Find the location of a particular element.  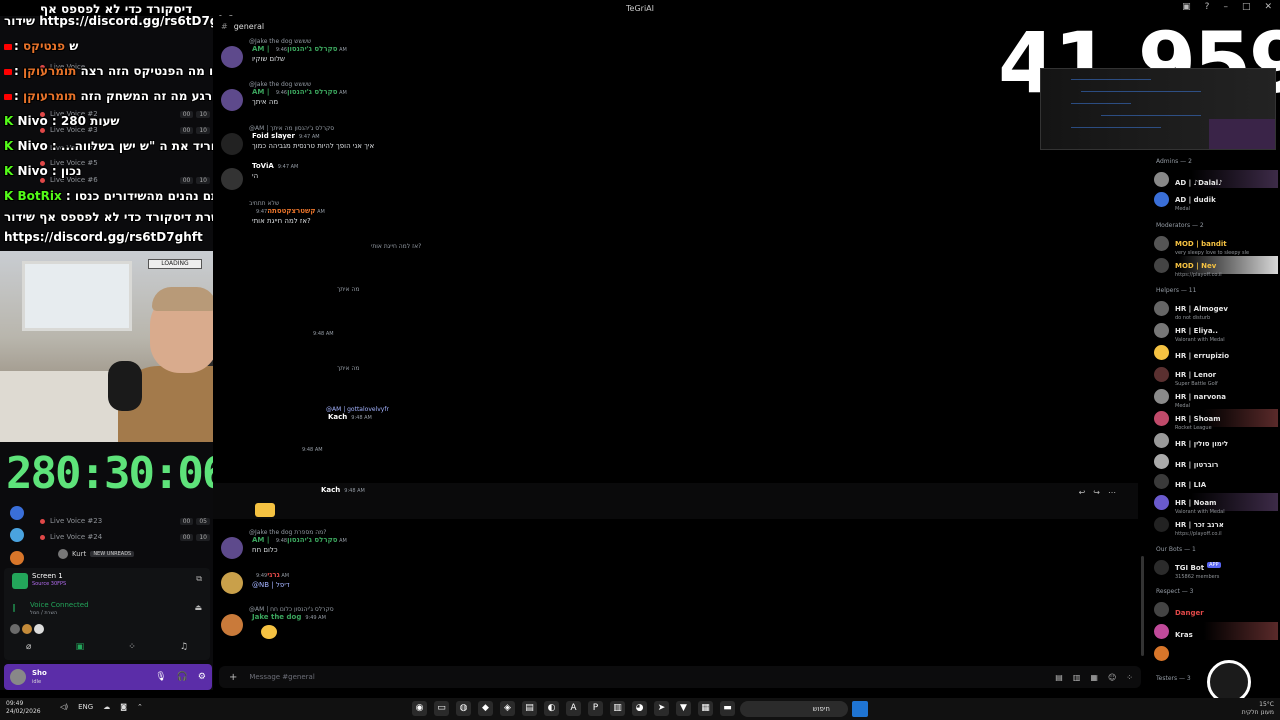

minimize-icon: – is located at coordinates (1225, 7).